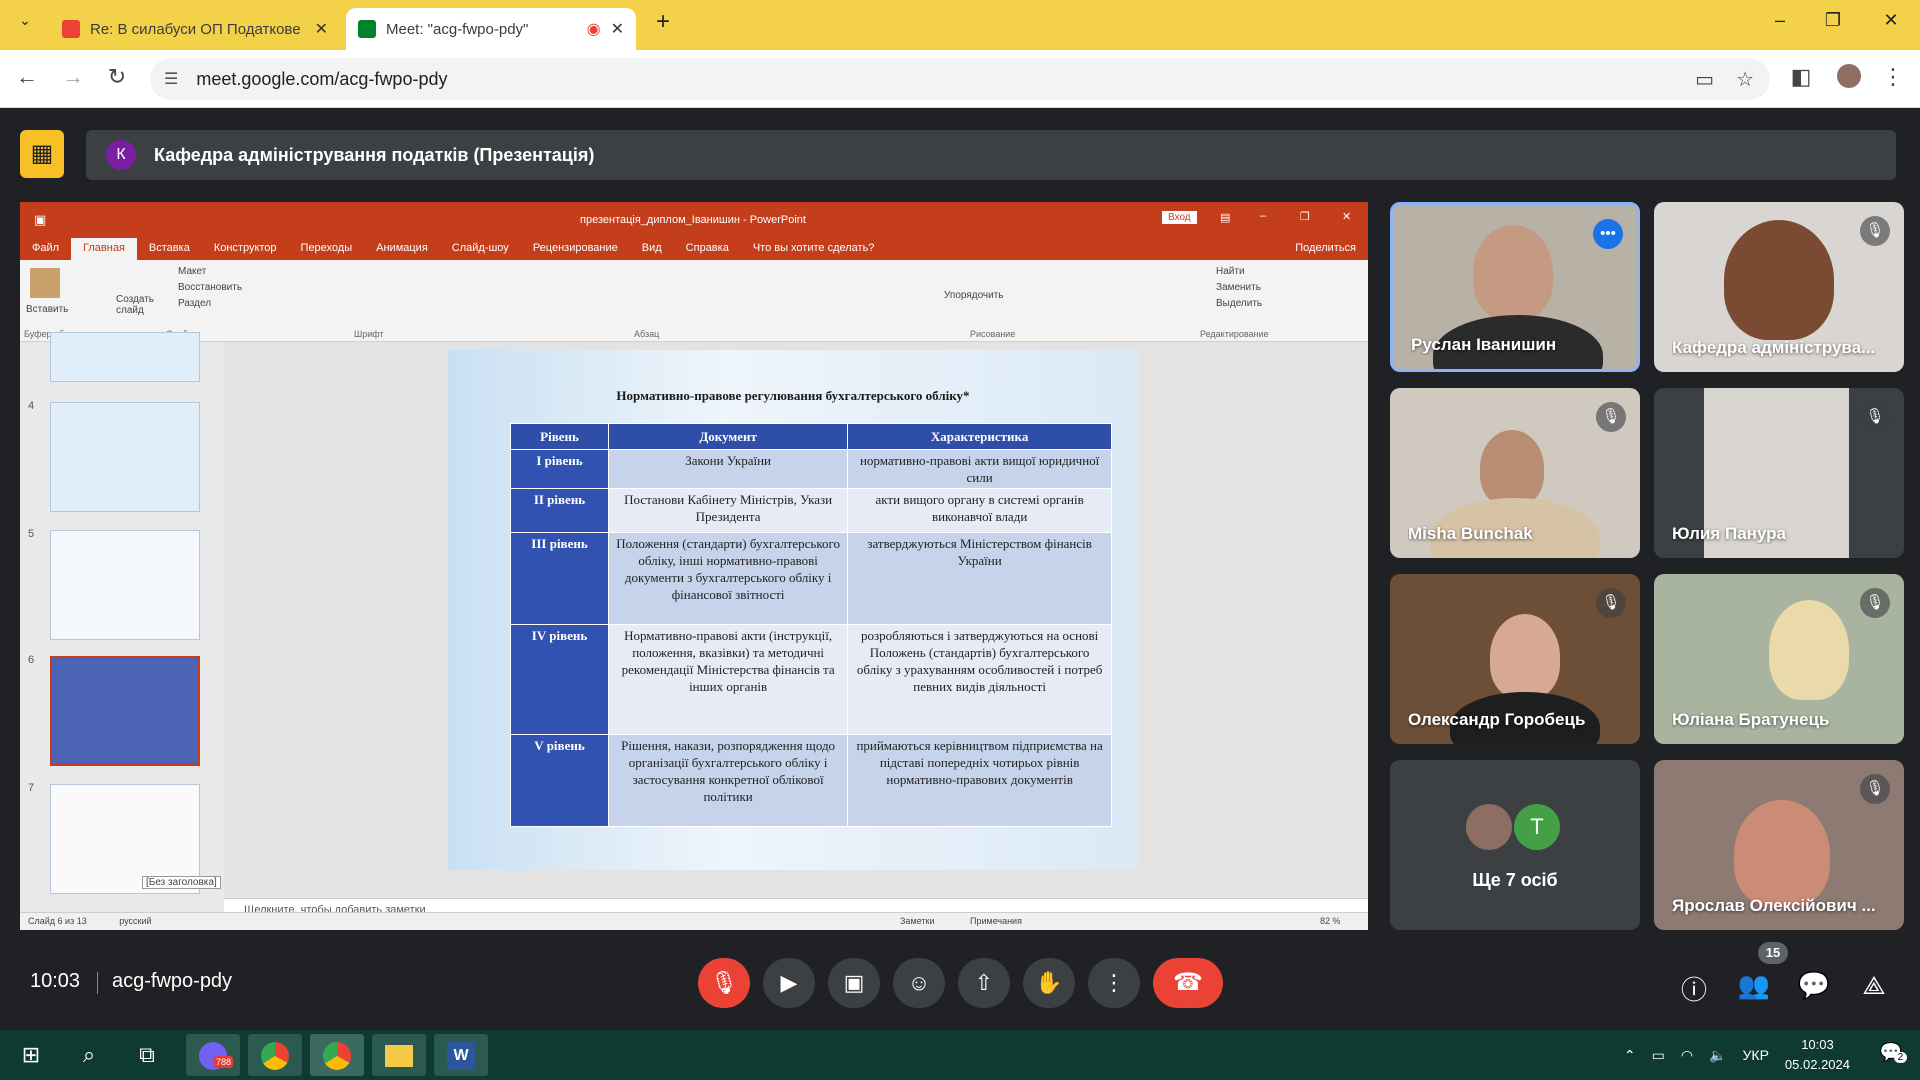 This screenshot has width=1920, height=1080. I want to click on emoji-button: ☺, so click(919, 983).